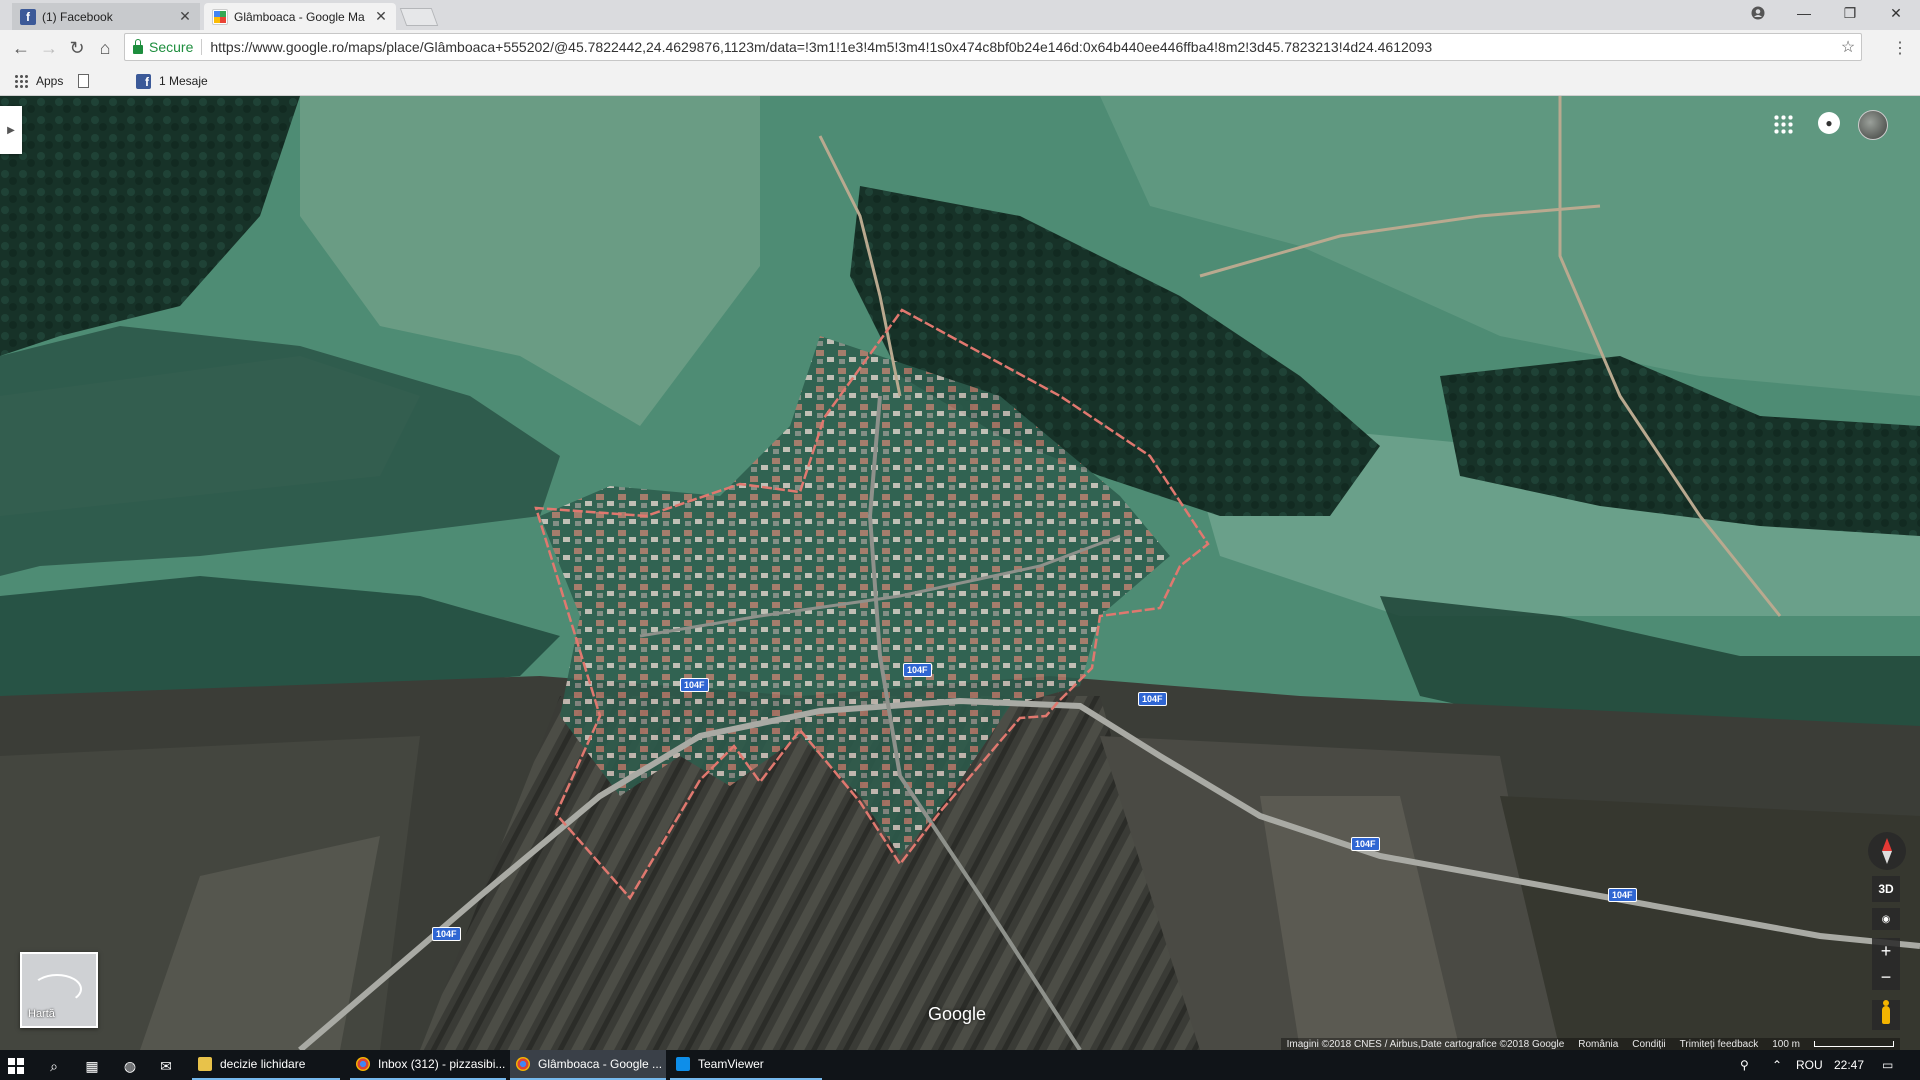 The height and width of the screenshot is (1080, 1920). Describe the element at coordinates (205, 1064) in the screenshot. I see `folder-icon` at that location.